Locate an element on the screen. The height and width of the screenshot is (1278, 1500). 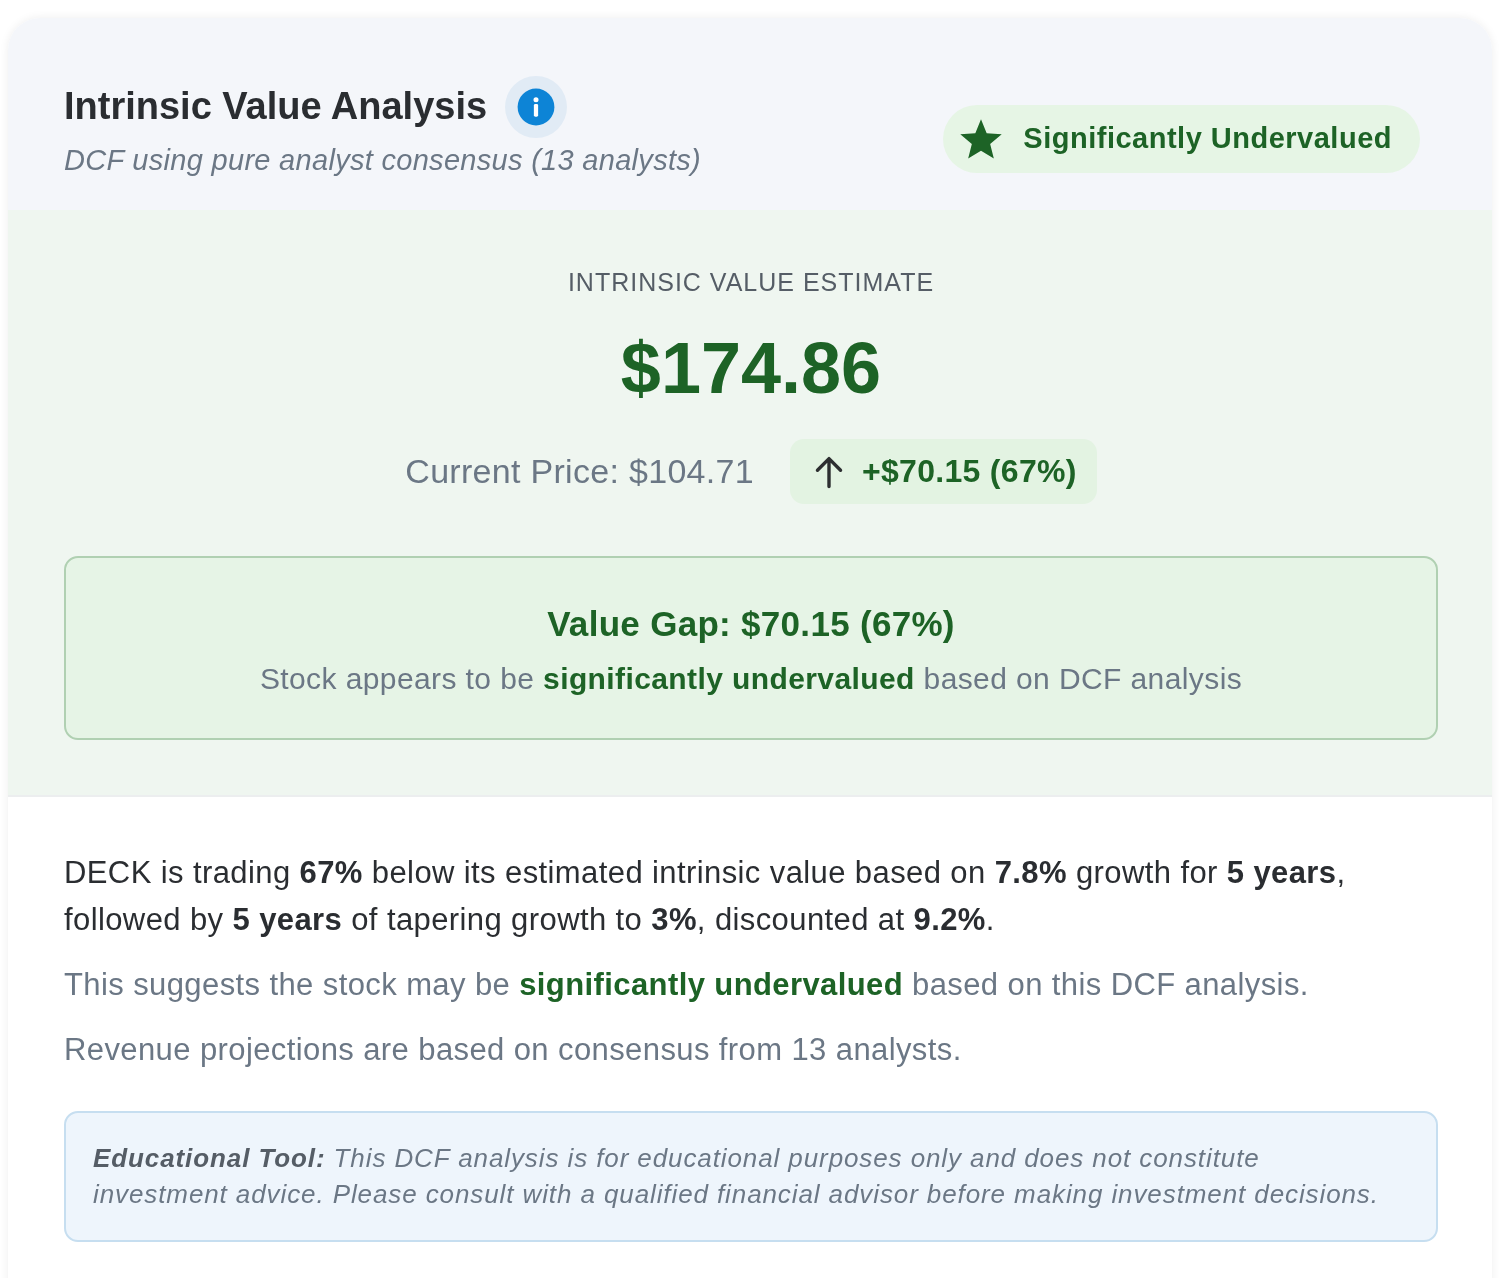
summary-paragraph: Revenue projections are based on consensus from 13 analysts. is located at coordinates (513, 1050).